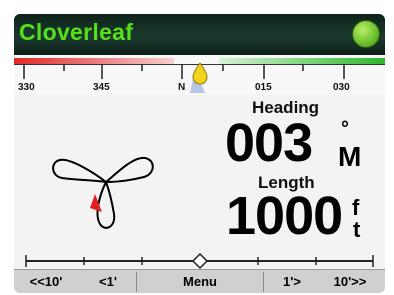 The height and width of the screenshot is (295, 394). I want to click on compass-label-330: 330, so click(26, 87).